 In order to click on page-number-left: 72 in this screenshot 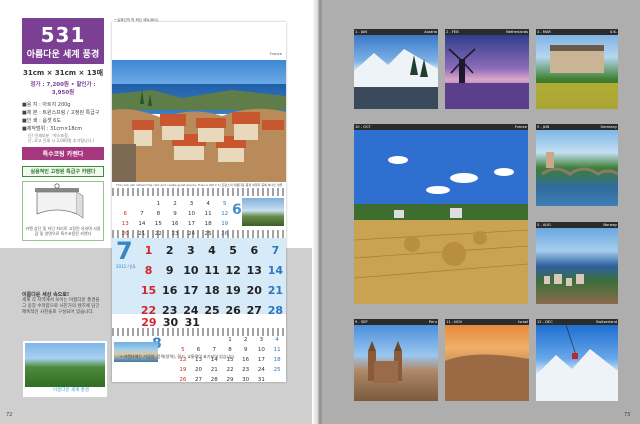, I will do `click(9, 415)`.